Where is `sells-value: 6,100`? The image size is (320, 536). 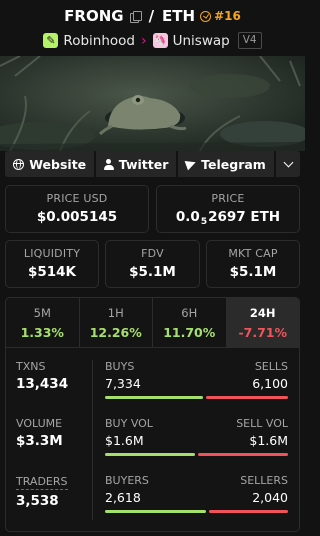 sells-value: 6,100 is located at coordinates (270, 383).